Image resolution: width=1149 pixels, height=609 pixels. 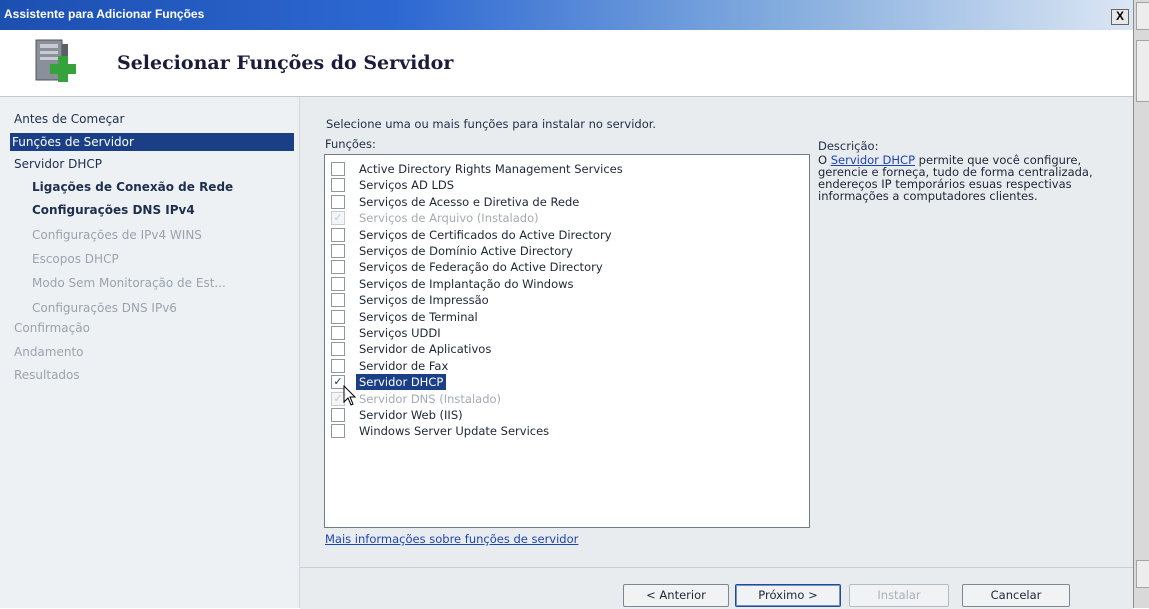 I want to click on role-label: Serviços de Implantação do Windows, so click(x=466, y=283).